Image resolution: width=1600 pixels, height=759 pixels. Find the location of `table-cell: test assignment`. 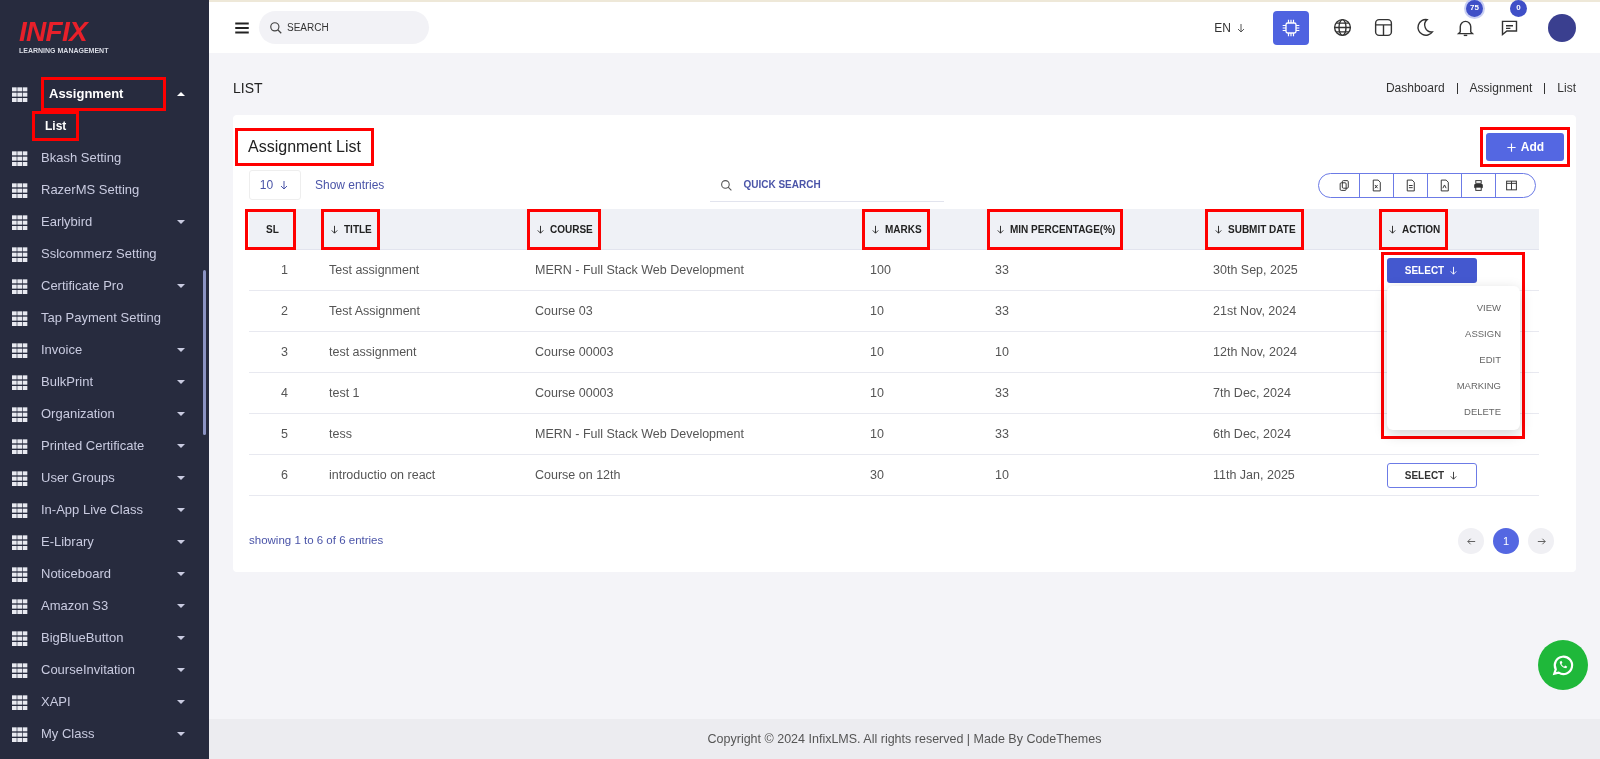

table-cell: test assignment is located at coordinates (373, 351).